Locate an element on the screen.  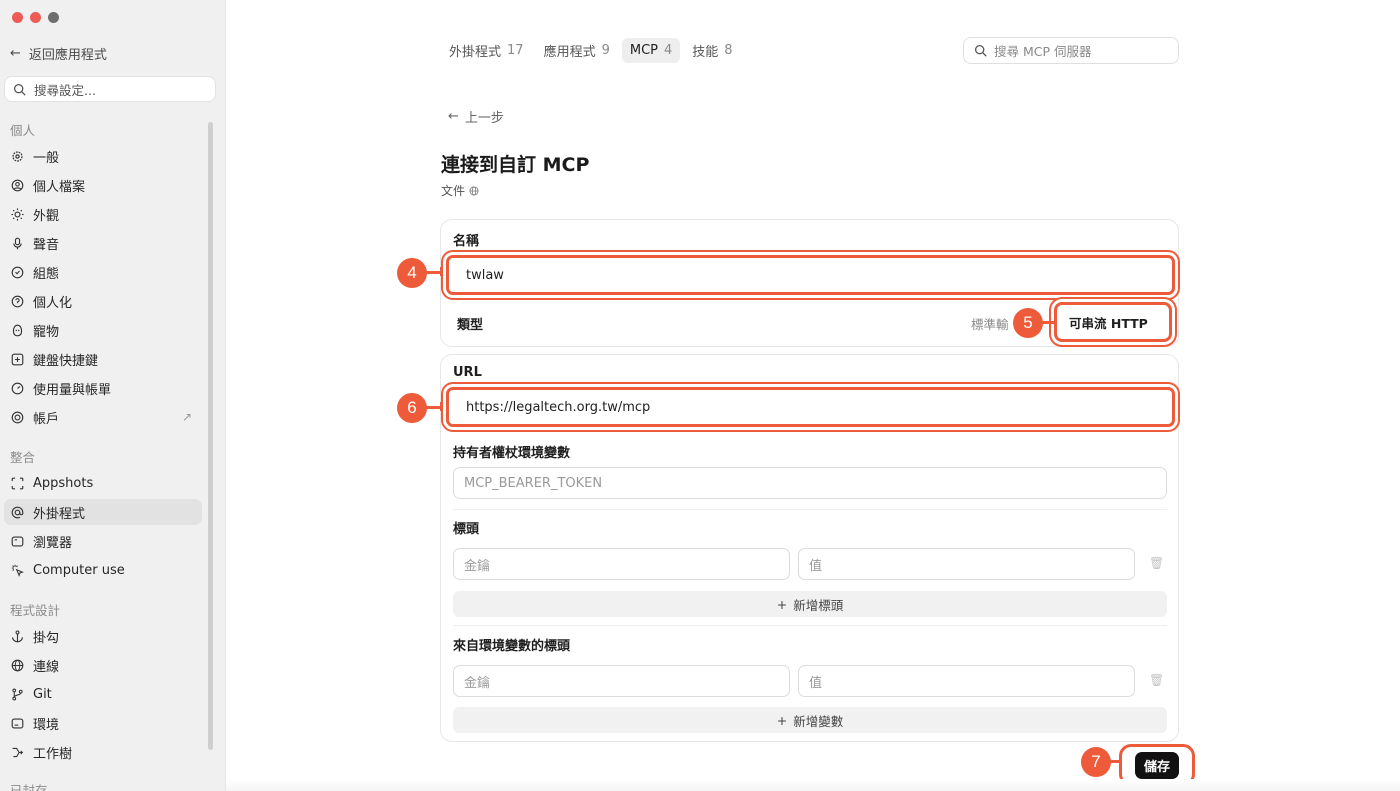
globe-icon is located at coordinates (17, 665).